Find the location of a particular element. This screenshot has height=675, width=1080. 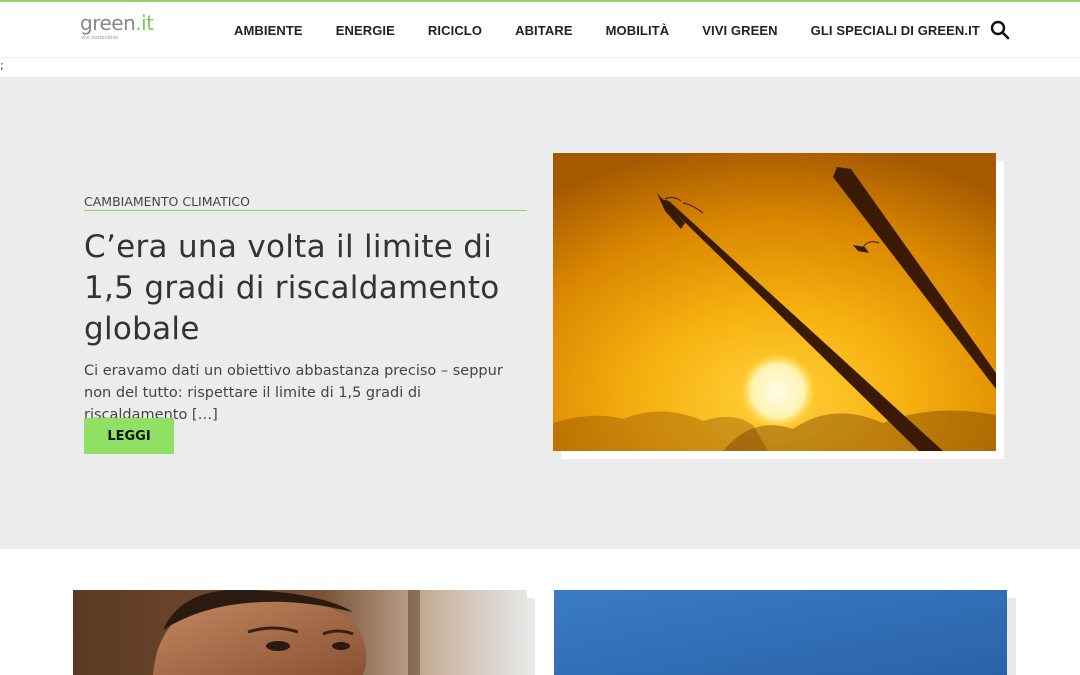

search-icon is located at coordinates (1000, 30).